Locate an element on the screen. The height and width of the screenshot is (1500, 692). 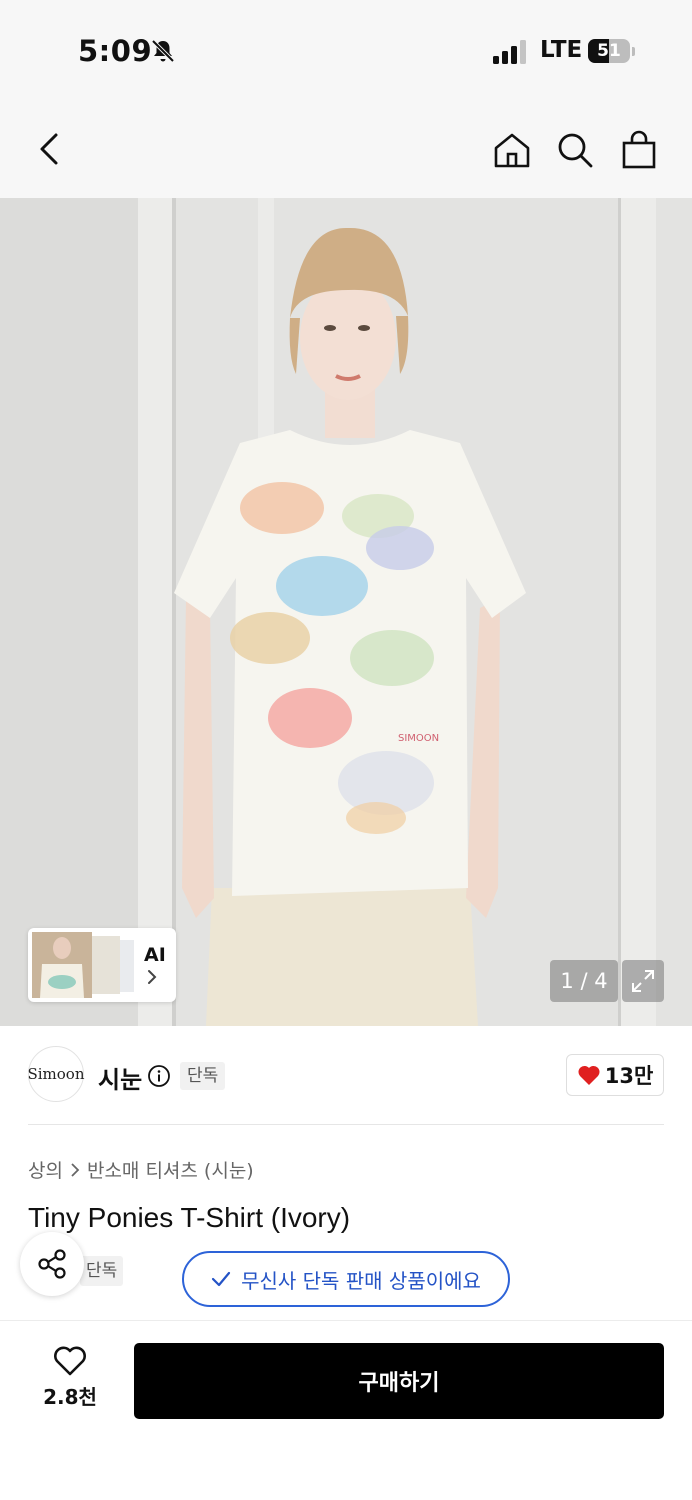
brand-logo: Simoon is located at coordinates (56, 1074).